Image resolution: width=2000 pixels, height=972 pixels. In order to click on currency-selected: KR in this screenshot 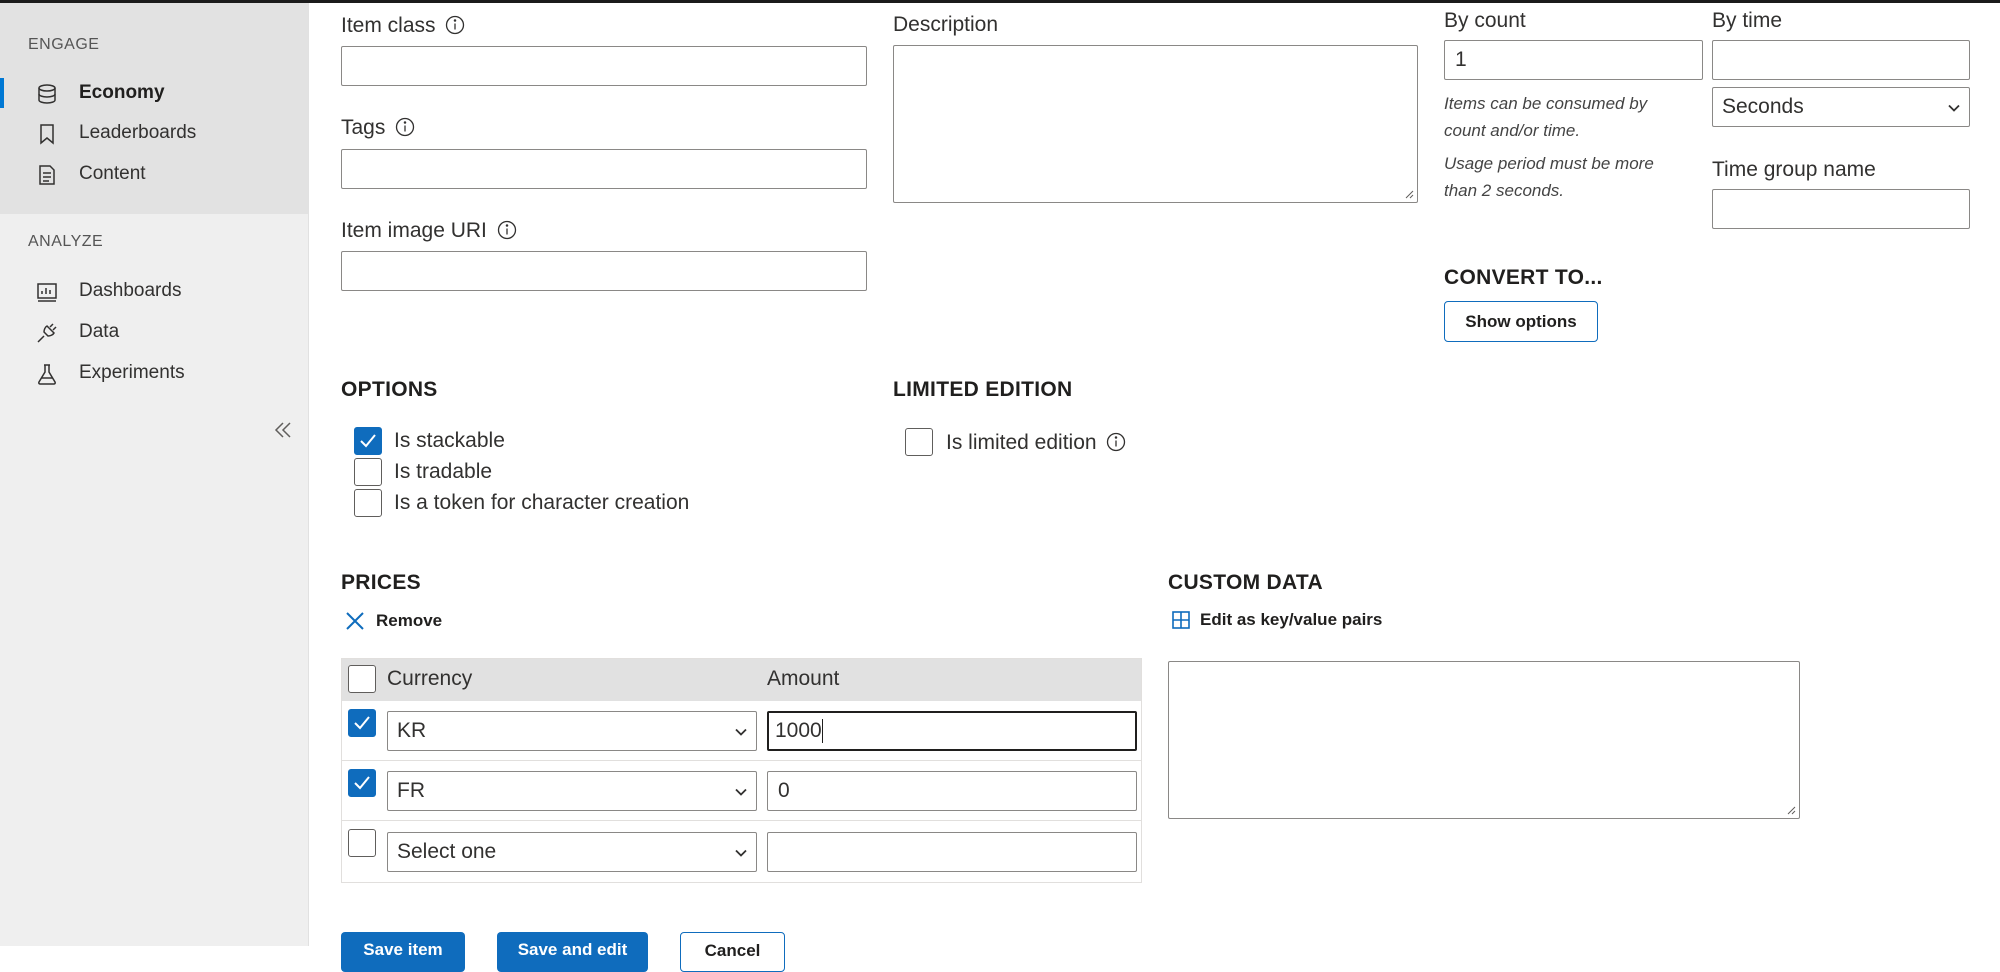, I will do `click(412, 730)`.